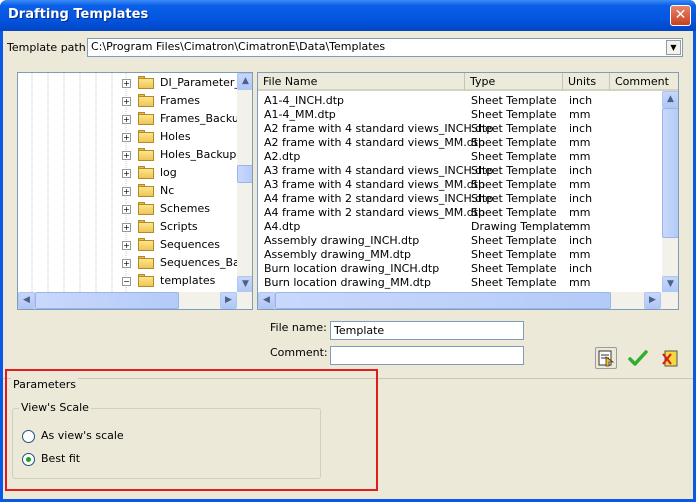  I want to click on tree-item: + log, so click(128, 173).